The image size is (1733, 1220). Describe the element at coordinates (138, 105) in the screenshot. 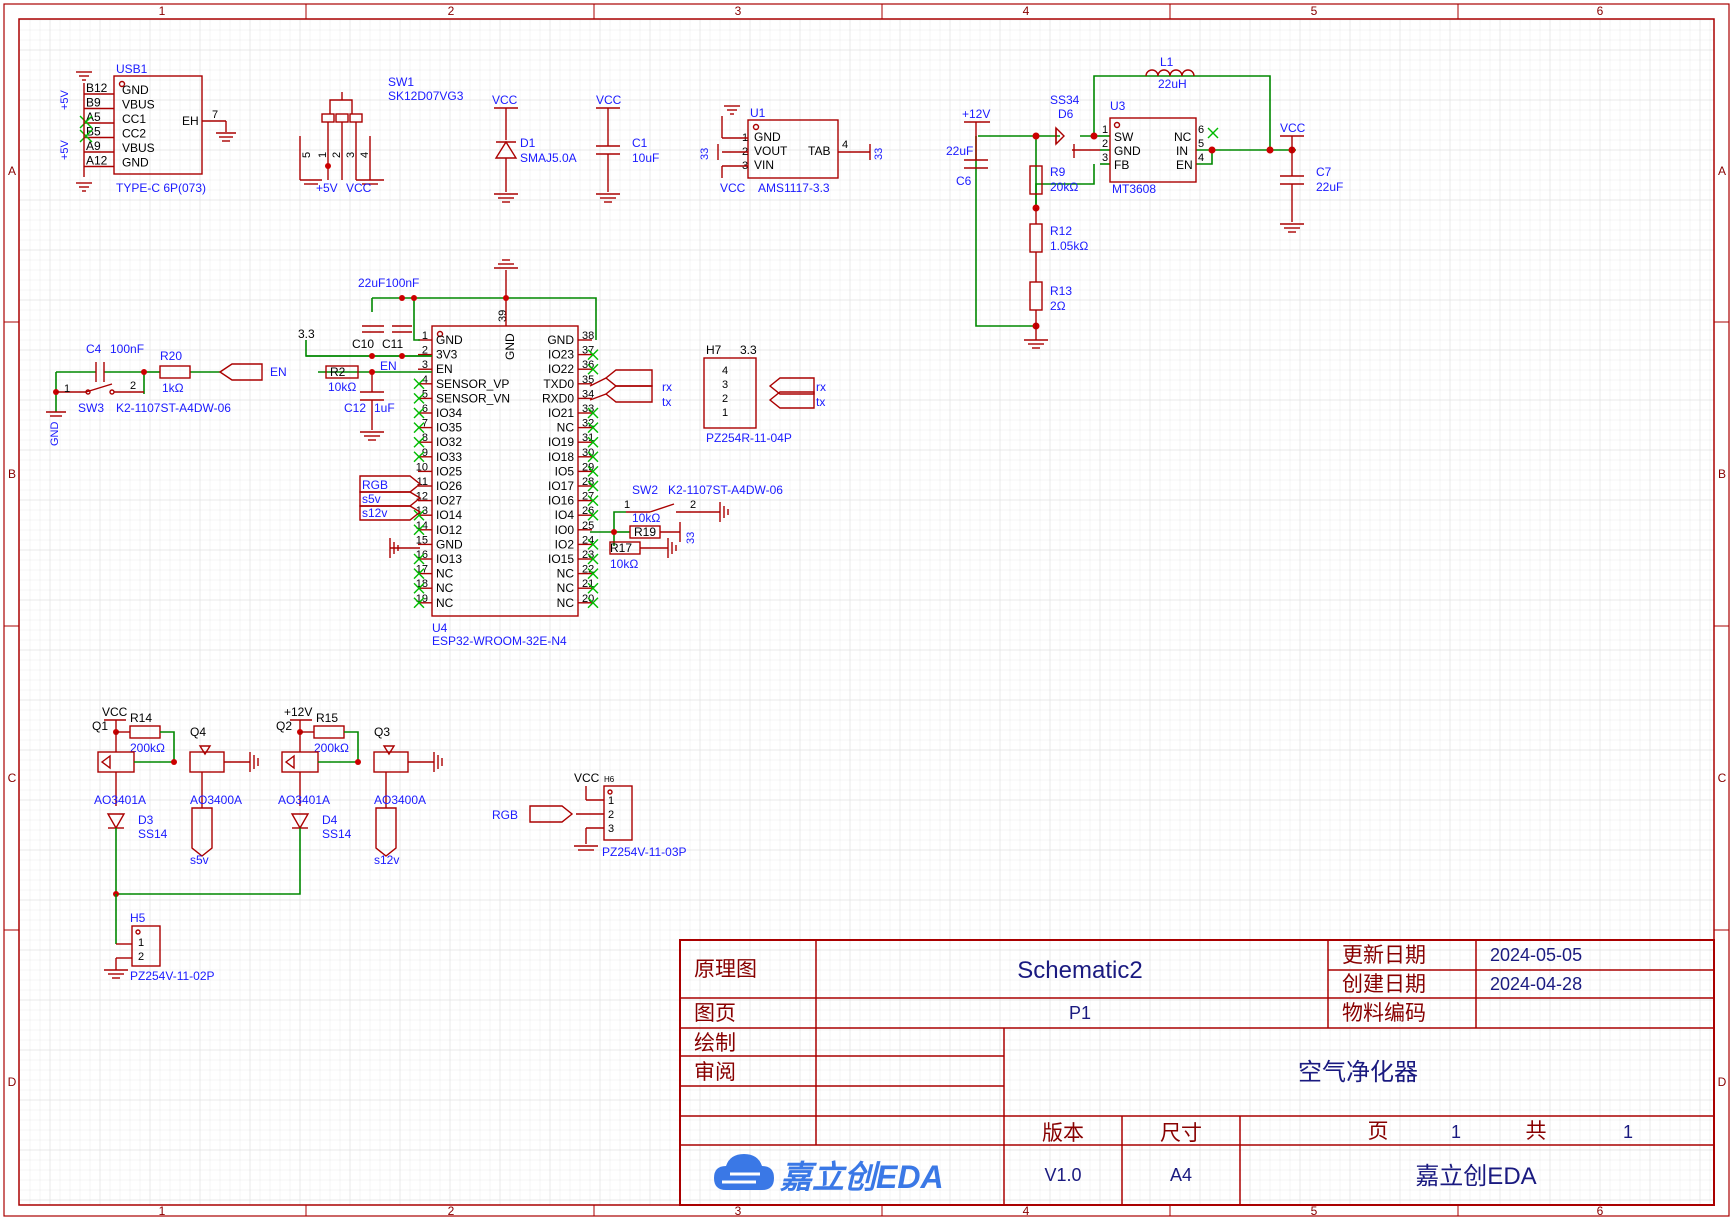

I see `usb1-pin-name: VBUS` at that location.